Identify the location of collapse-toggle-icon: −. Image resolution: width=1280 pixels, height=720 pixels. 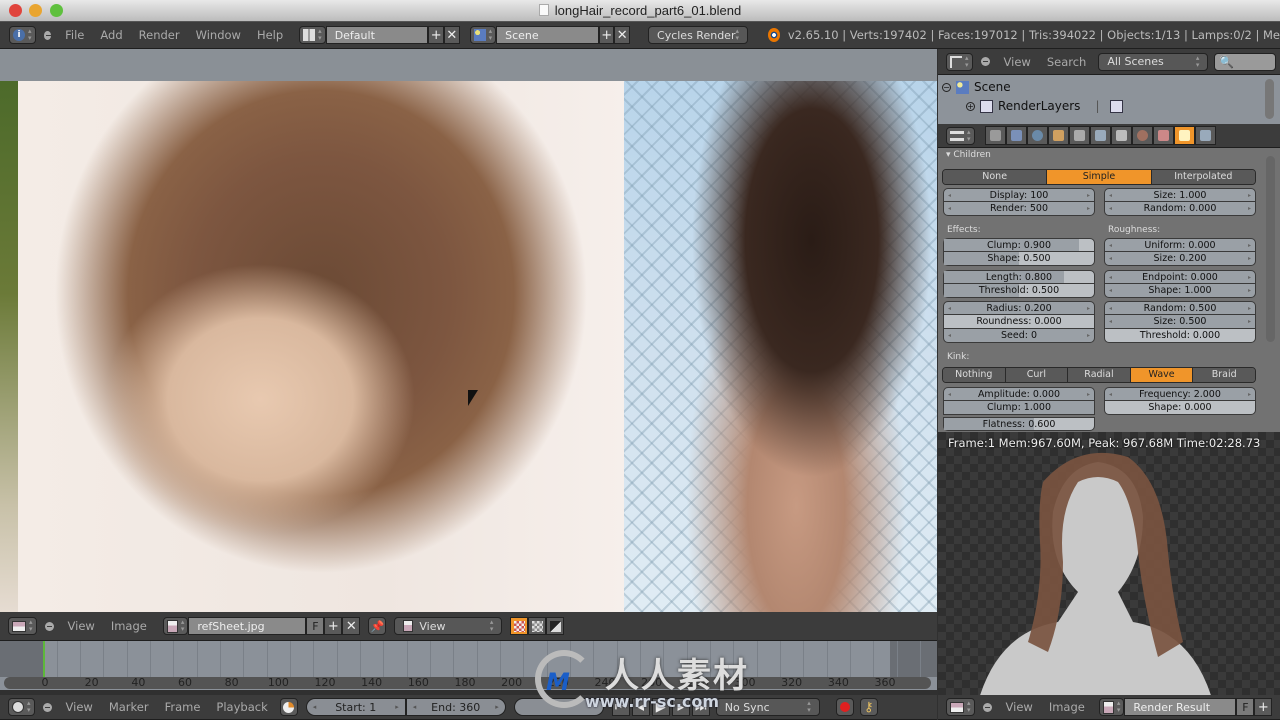
(946, 87).